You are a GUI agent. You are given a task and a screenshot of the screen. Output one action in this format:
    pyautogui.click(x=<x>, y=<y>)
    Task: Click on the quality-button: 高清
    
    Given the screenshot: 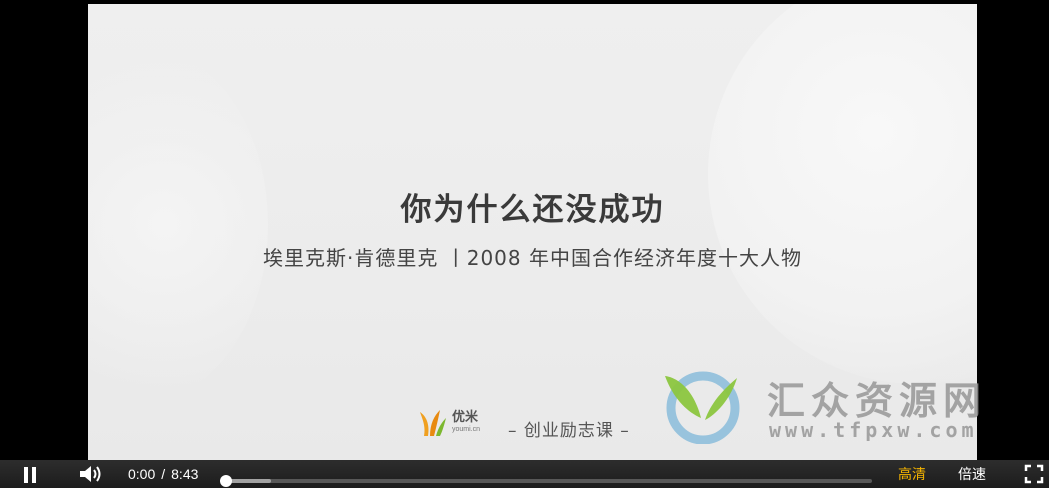 What is the action you would take?
    pyautogui.click(x=912, y=474)
    